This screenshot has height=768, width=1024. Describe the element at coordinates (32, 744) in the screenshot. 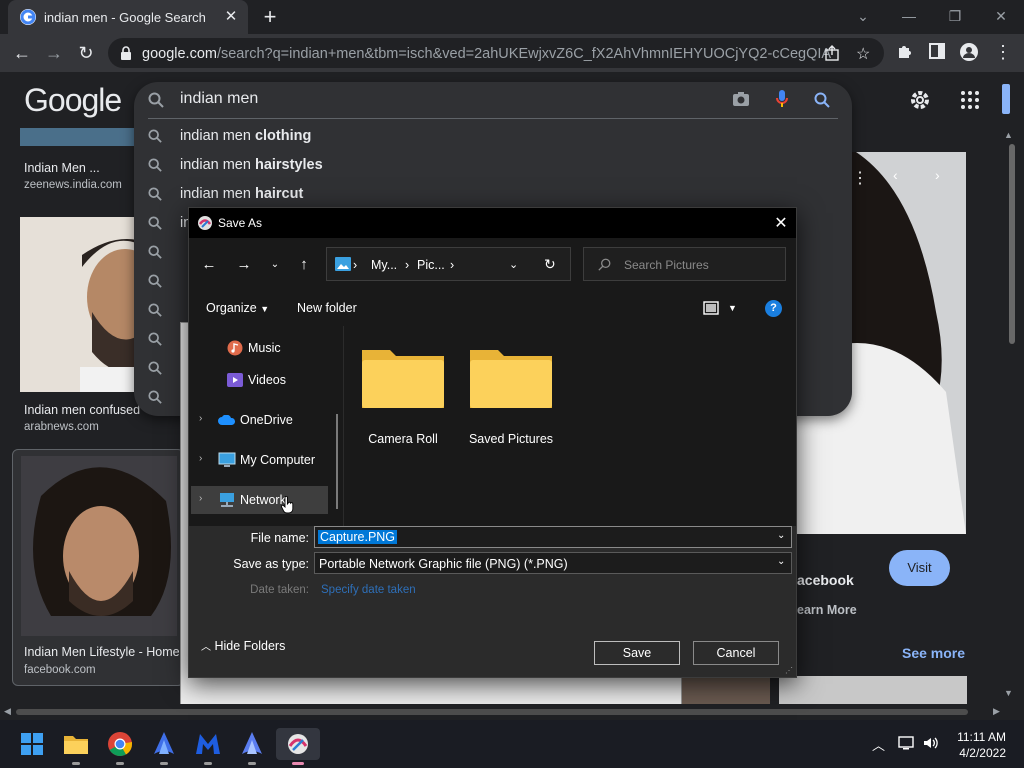

I see `start-windows-icon` at that location.